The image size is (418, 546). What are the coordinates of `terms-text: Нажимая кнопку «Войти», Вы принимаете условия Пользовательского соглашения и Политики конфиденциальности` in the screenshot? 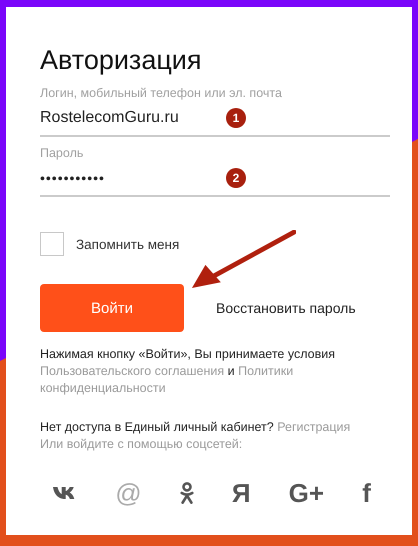 It's located at (188, 371).